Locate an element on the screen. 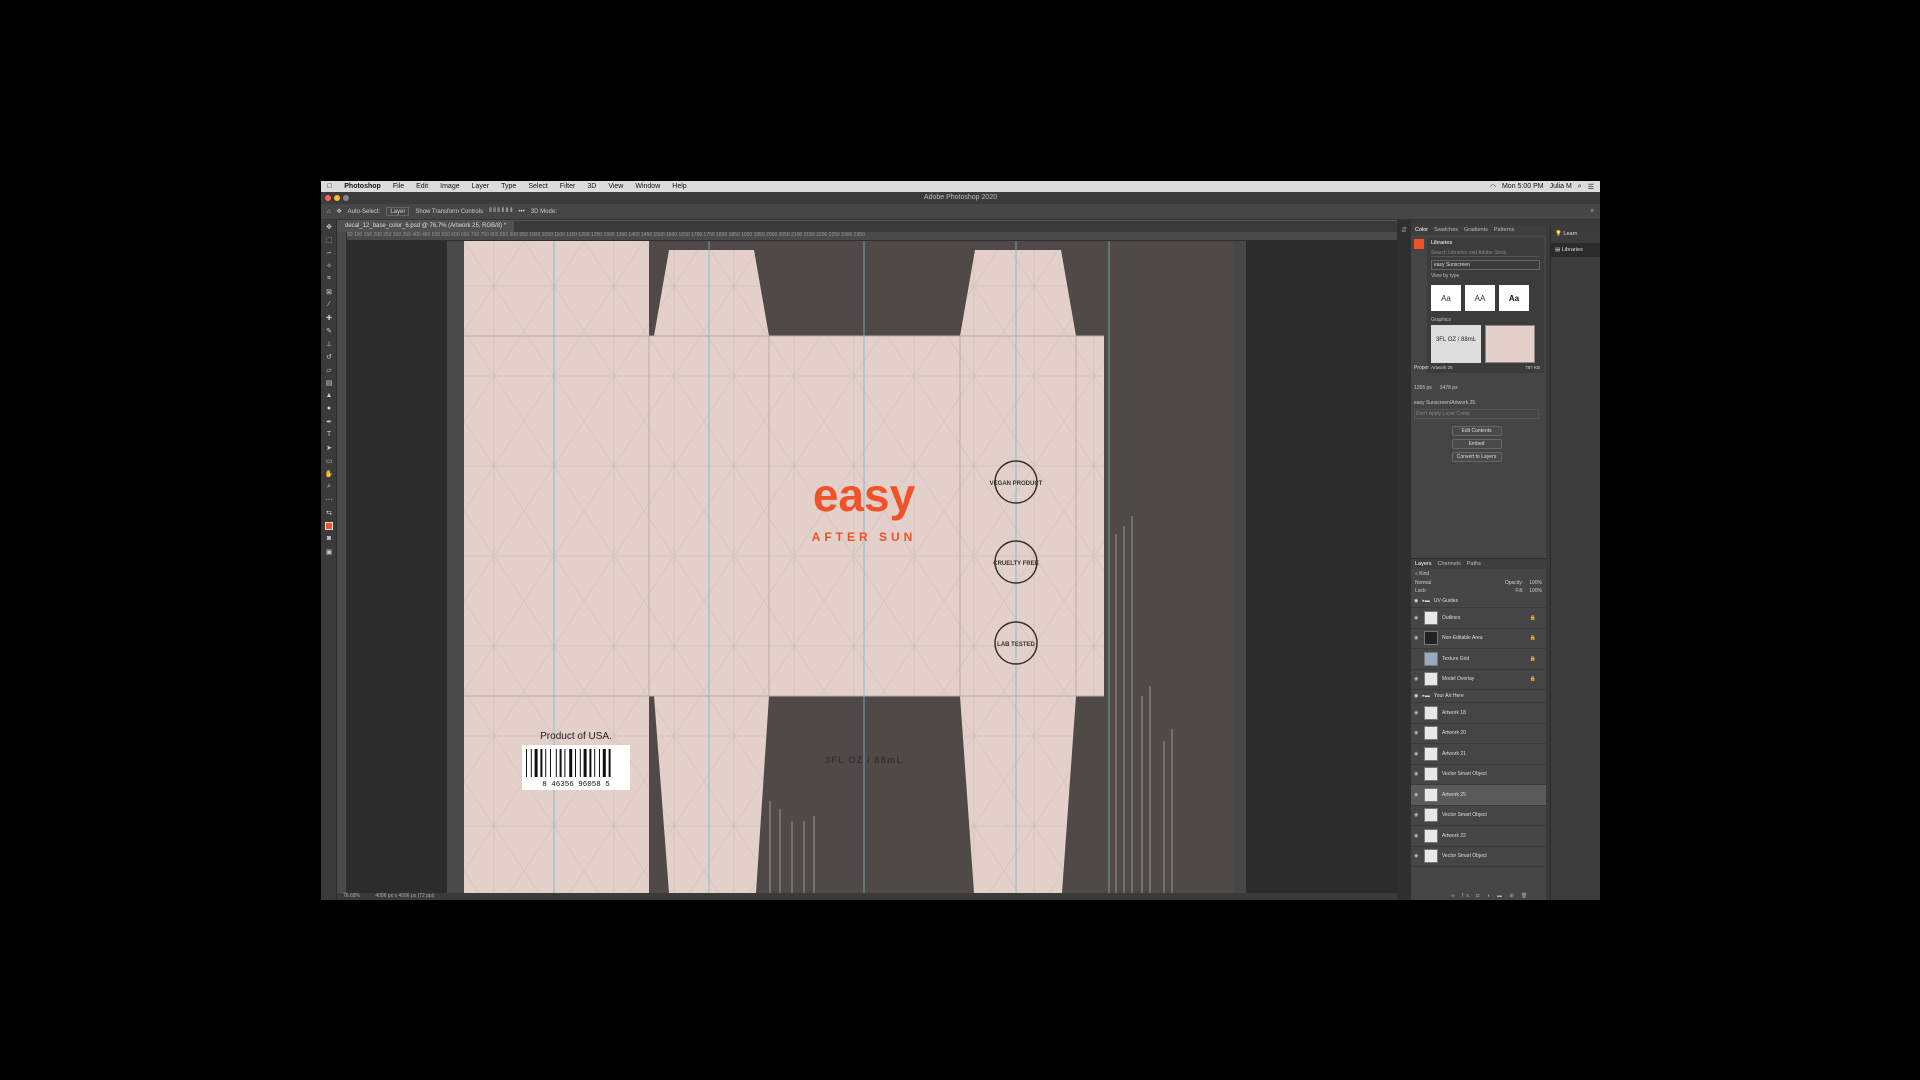 The height and width of the screenshot is (1080, 1920). tab-layers: Layers is located at coordinates (1423, 564).